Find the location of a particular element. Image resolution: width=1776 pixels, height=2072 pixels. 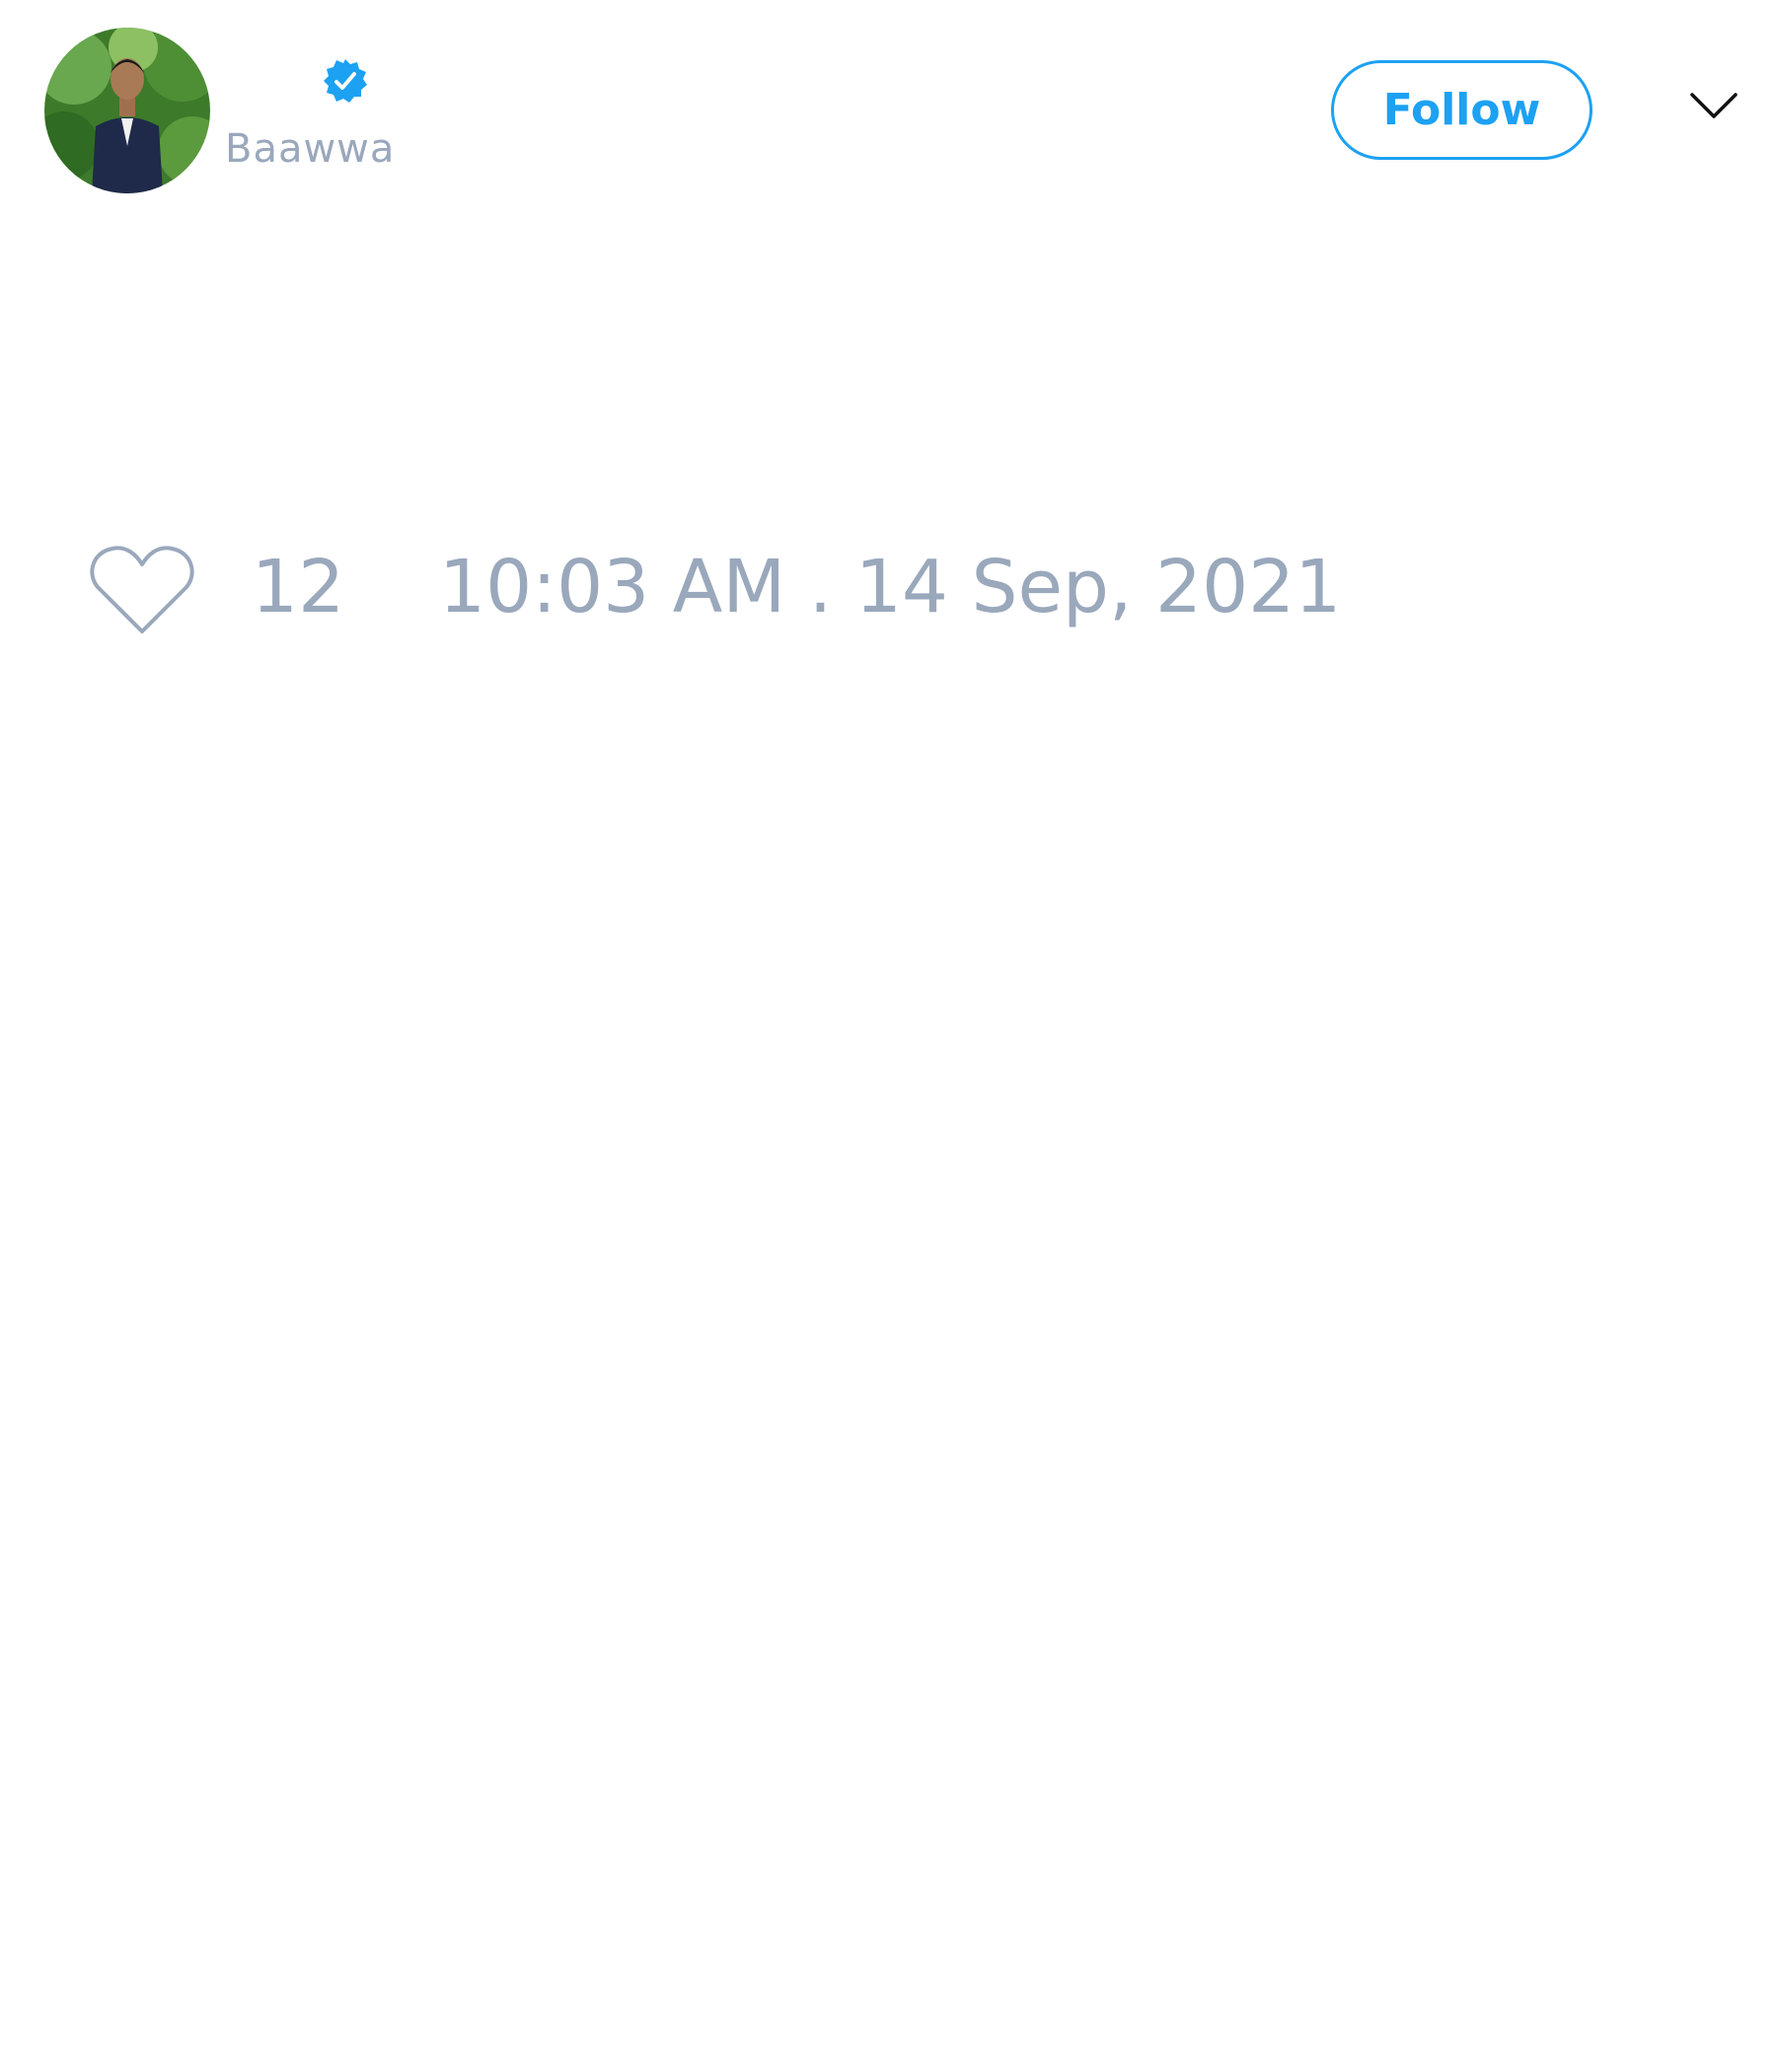

timestamp: 10:03 AM . 14 Sep, 2021 is located at coordinates (890, 588).